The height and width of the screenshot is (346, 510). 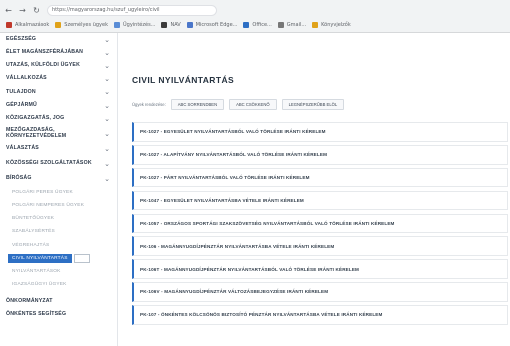 I want to click on bookmark-item: Személyes ügyek, so click(x=81, y=25).